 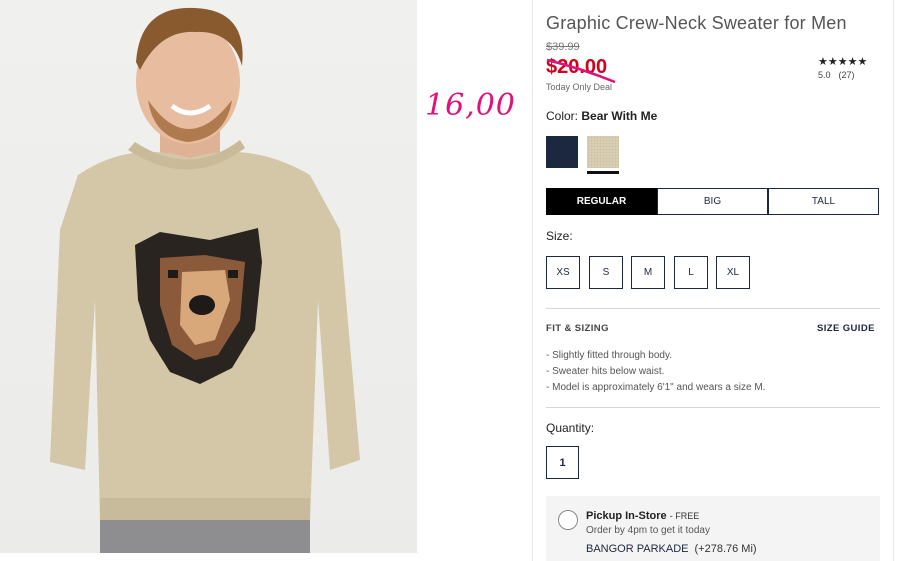 What do you see at coordinates (712, 201) in the screenshot?
I see `fit-big-button: BIG` at bounding box center [712, 201].